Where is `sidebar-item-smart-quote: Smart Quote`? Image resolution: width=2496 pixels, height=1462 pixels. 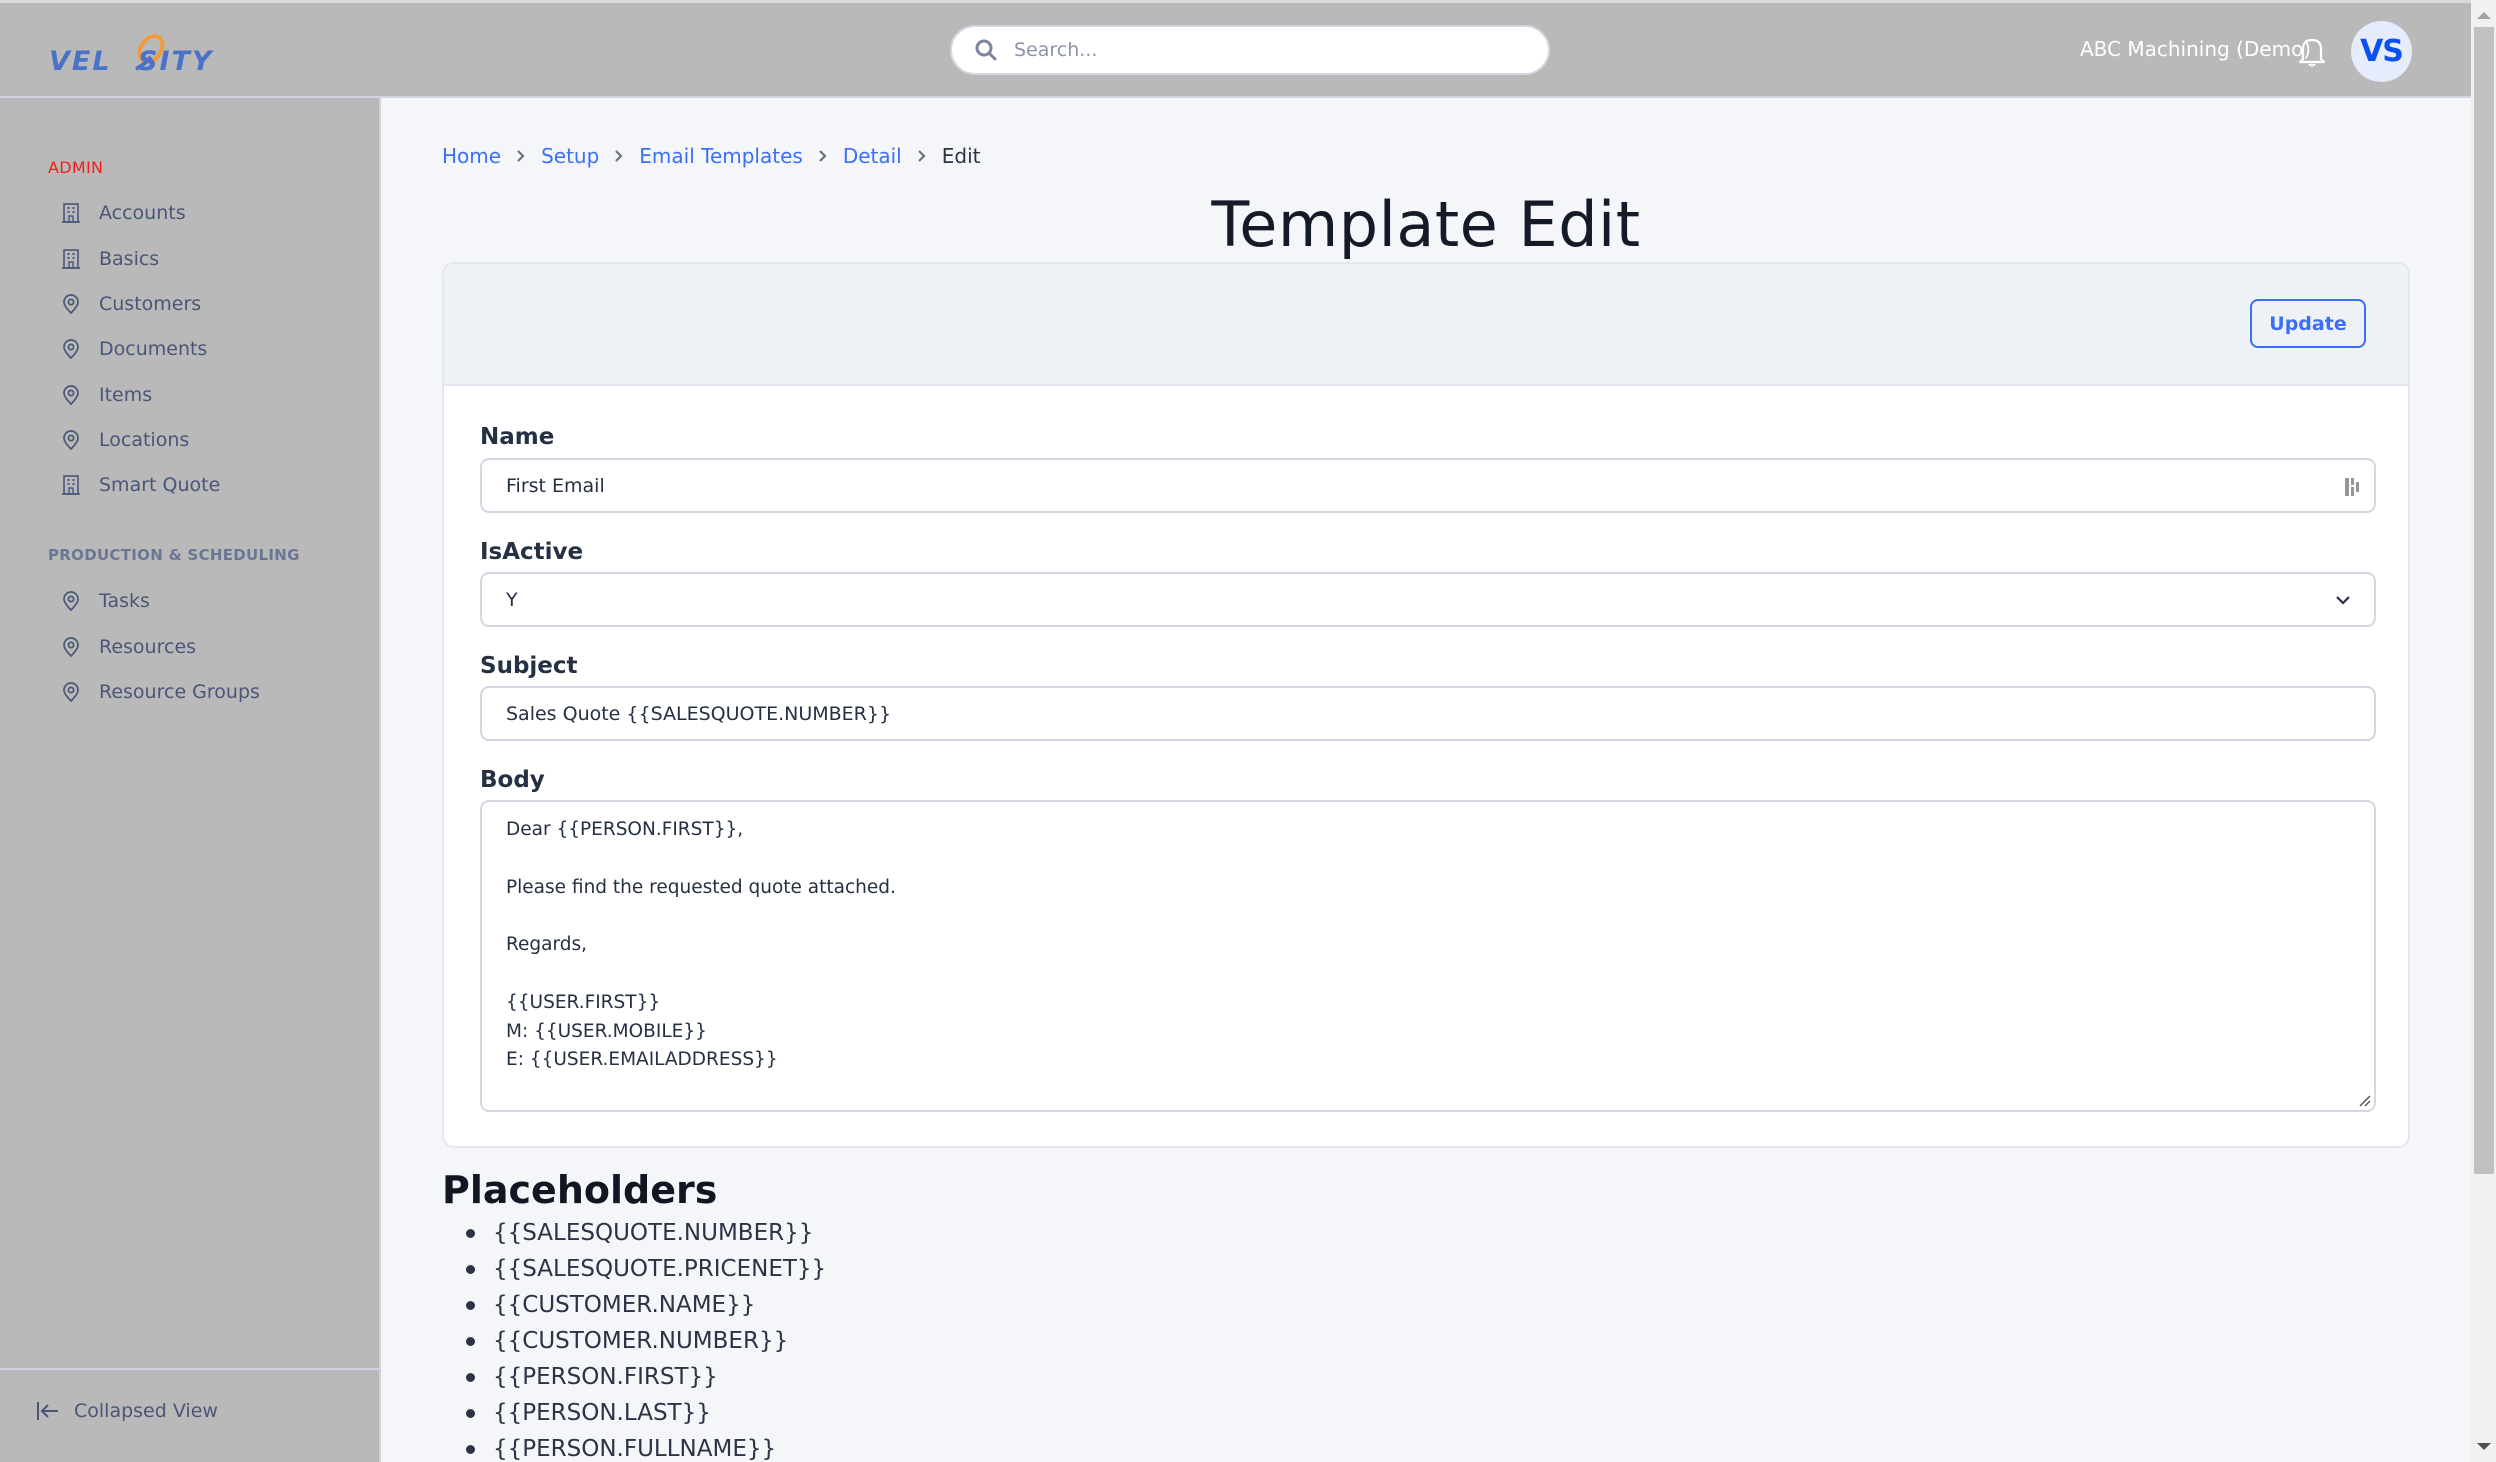 sidebar-item-smart-quote: Smart Quote is located at coordinates (210, 485).